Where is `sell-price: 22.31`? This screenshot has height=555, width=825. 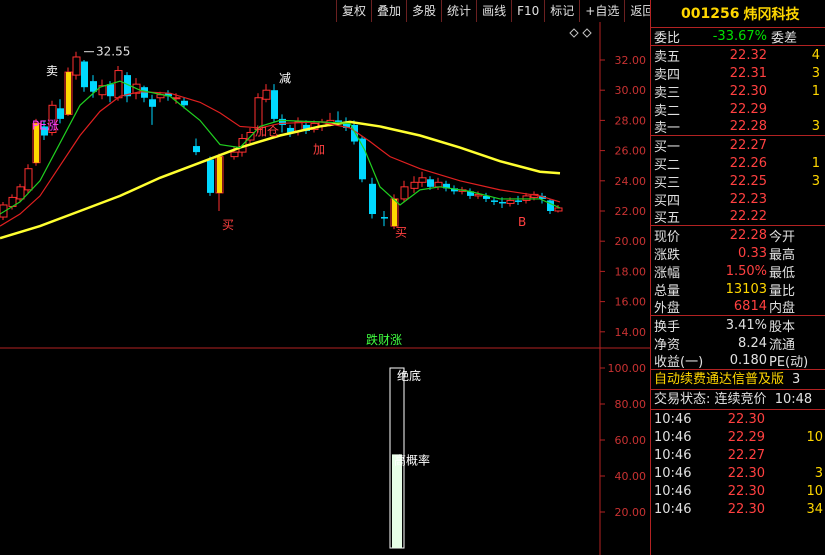
sell-price: 22.31 is located at coordinates (748, 73).